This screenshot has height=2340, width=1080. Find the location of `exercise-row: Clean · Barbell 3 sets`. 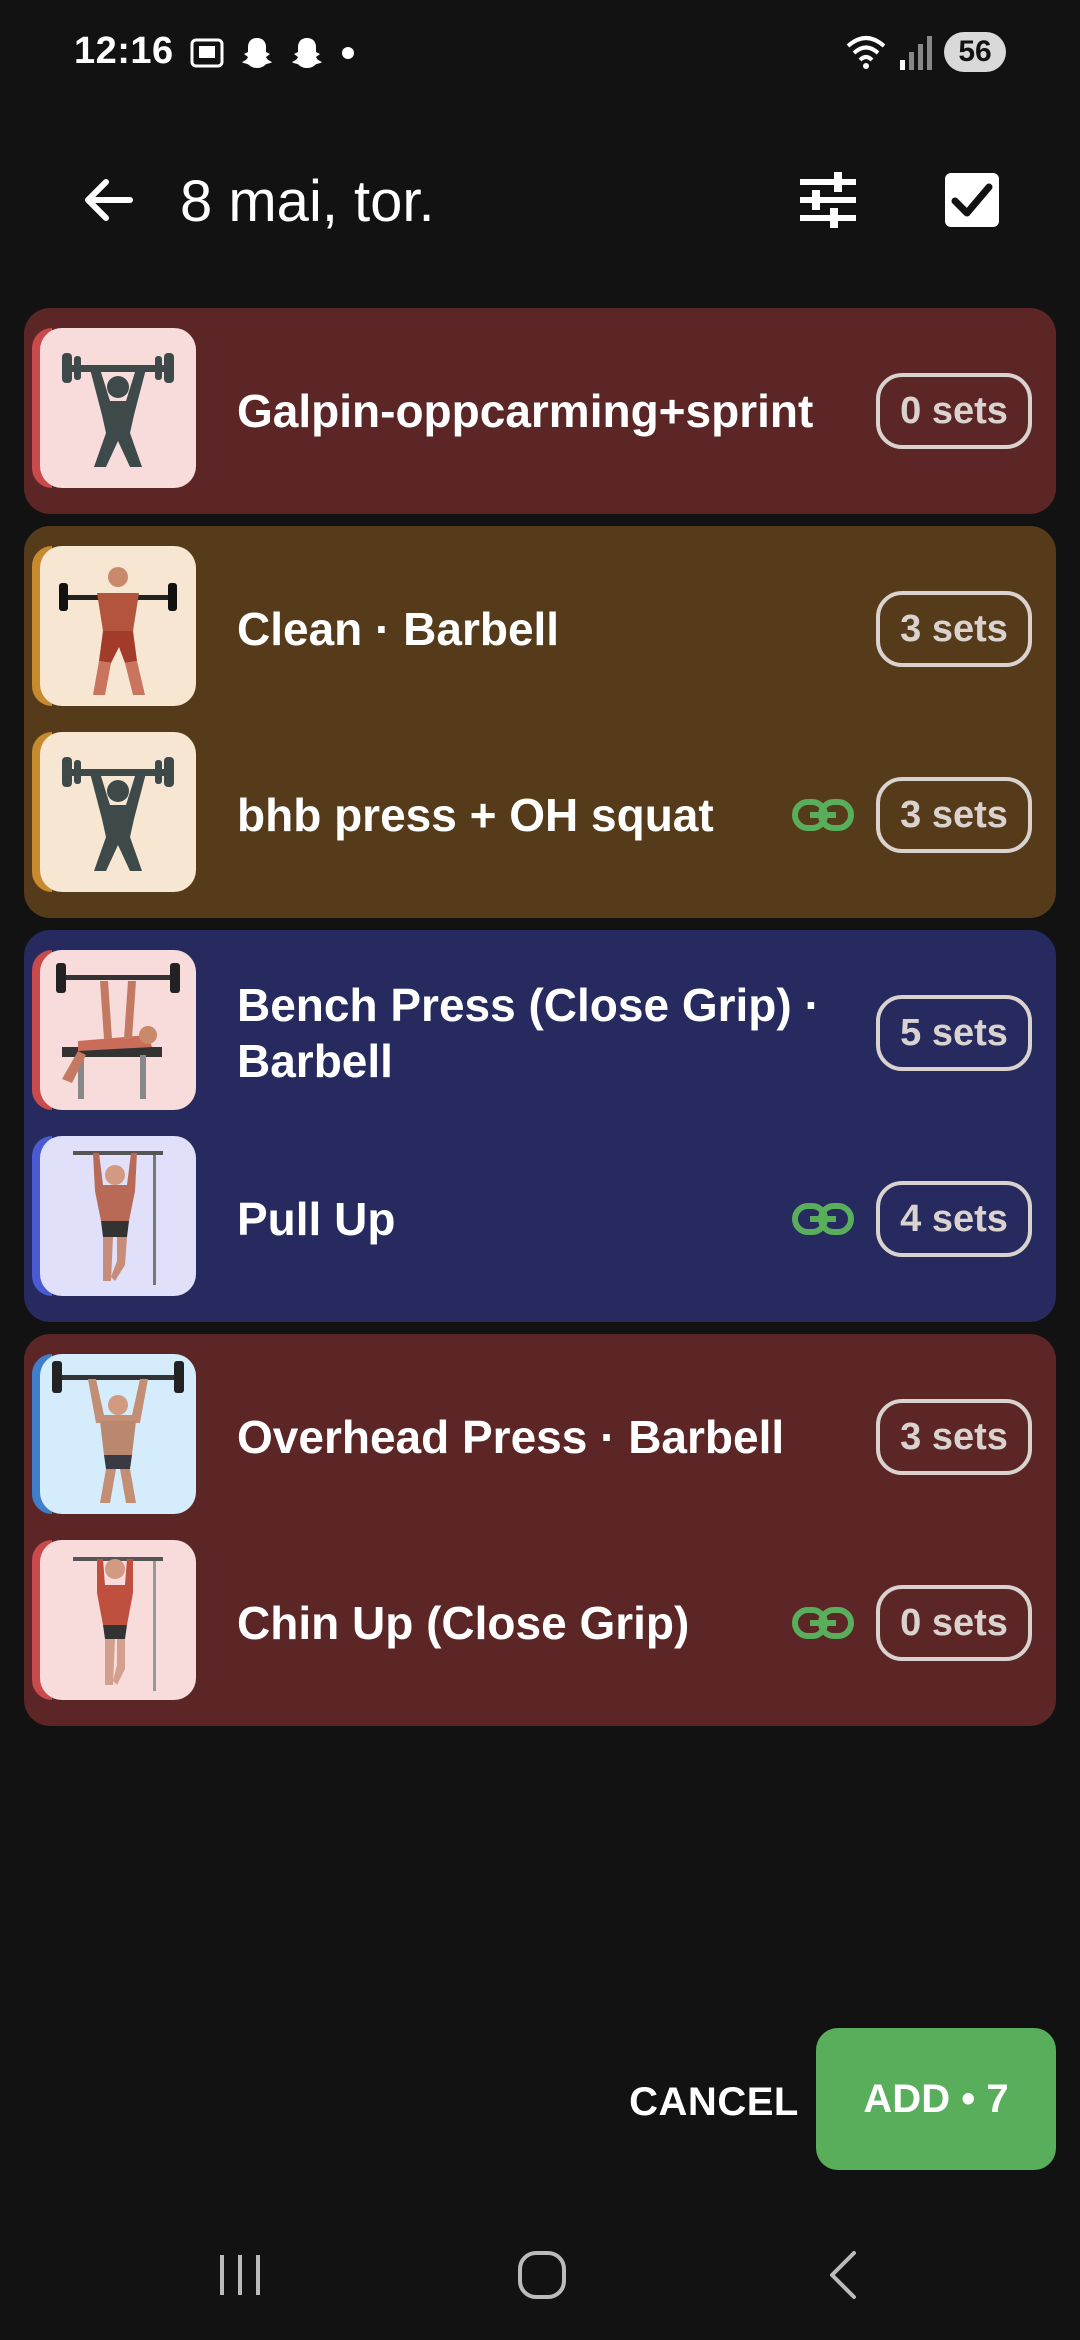

exercise-row: Clean · Barbell 3 sets is located at coordinates (540, 629).